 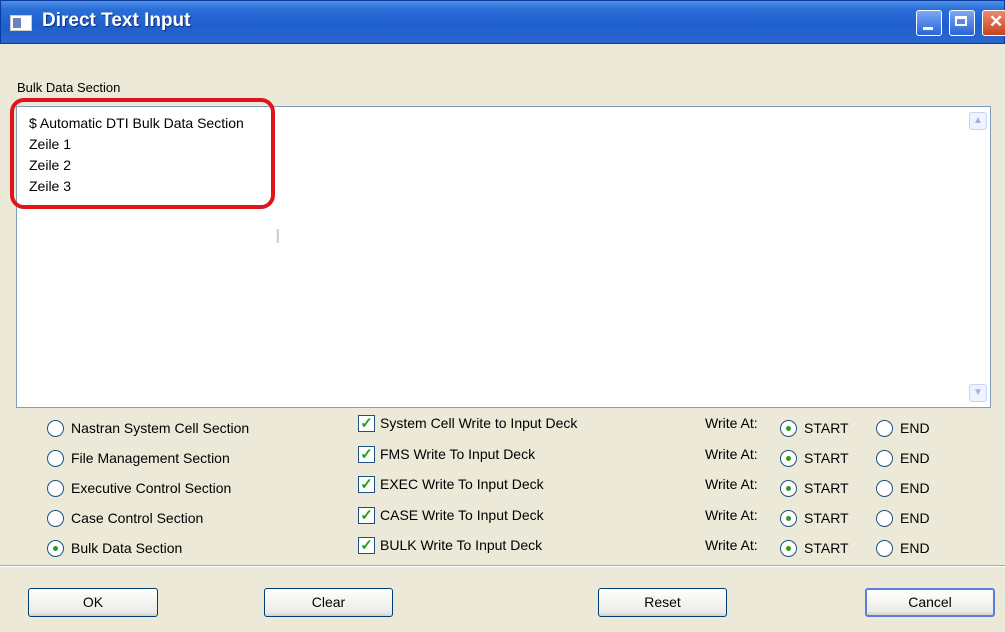 What do you see at coordinates (930, 602) in the screenshot?
I see `cancel-button: Cancel` at bounding box center [930, 602].